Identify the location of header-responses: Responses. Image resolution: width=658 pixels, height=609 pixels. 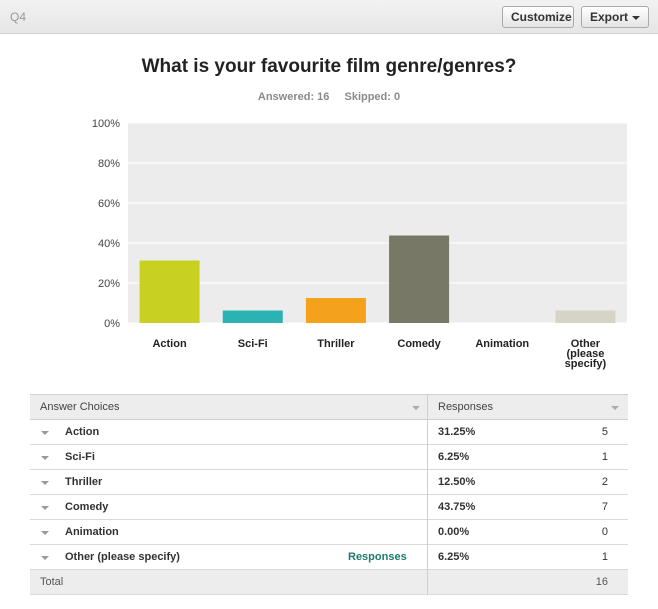
(466, 407).